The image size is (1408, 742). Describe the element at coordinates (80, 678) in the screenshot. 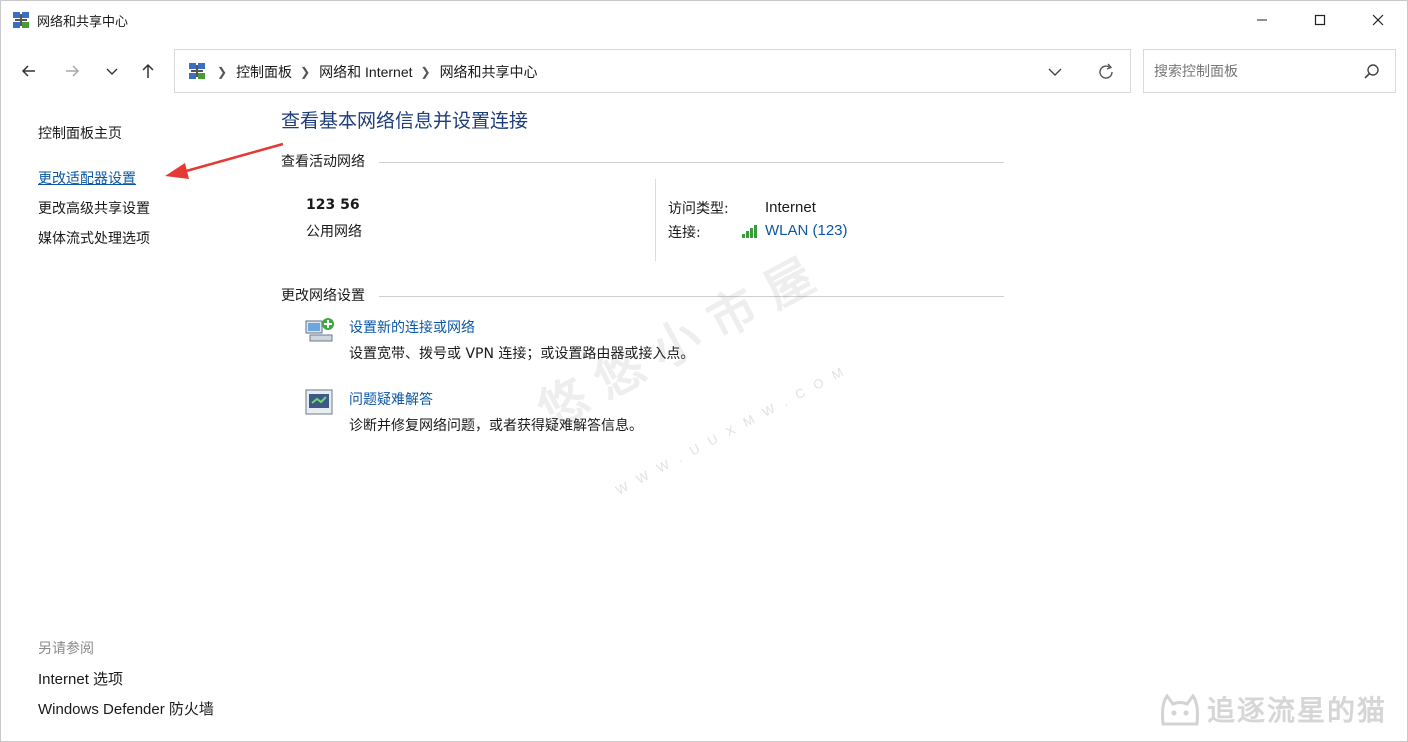

I see `see-also-internet-options: Internet 选项` at that location.